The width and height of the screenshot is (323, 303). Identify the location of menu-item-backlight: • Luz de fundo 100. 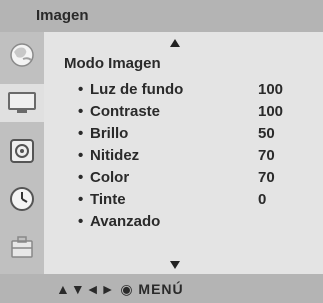
(183, 88).